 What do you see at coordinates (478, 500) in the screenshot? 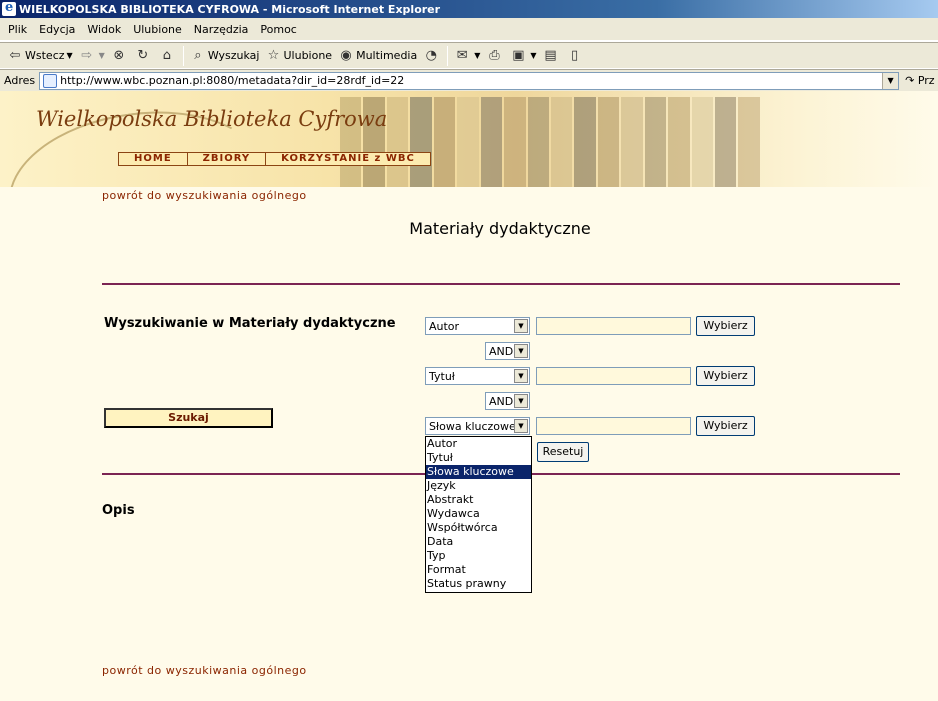
I see `dropdown-option: Abstrakt` at bounding box center [478, 500].